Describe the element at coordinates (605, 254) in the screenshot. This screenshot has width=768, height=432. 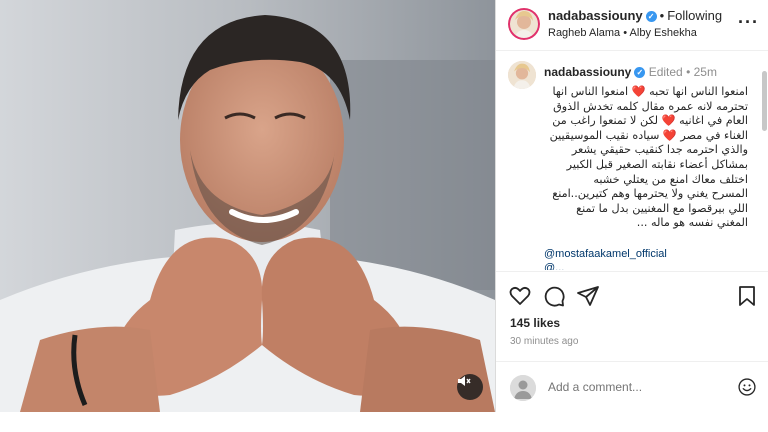
I see `mention-link: @mostafaakamel_official` at that location.